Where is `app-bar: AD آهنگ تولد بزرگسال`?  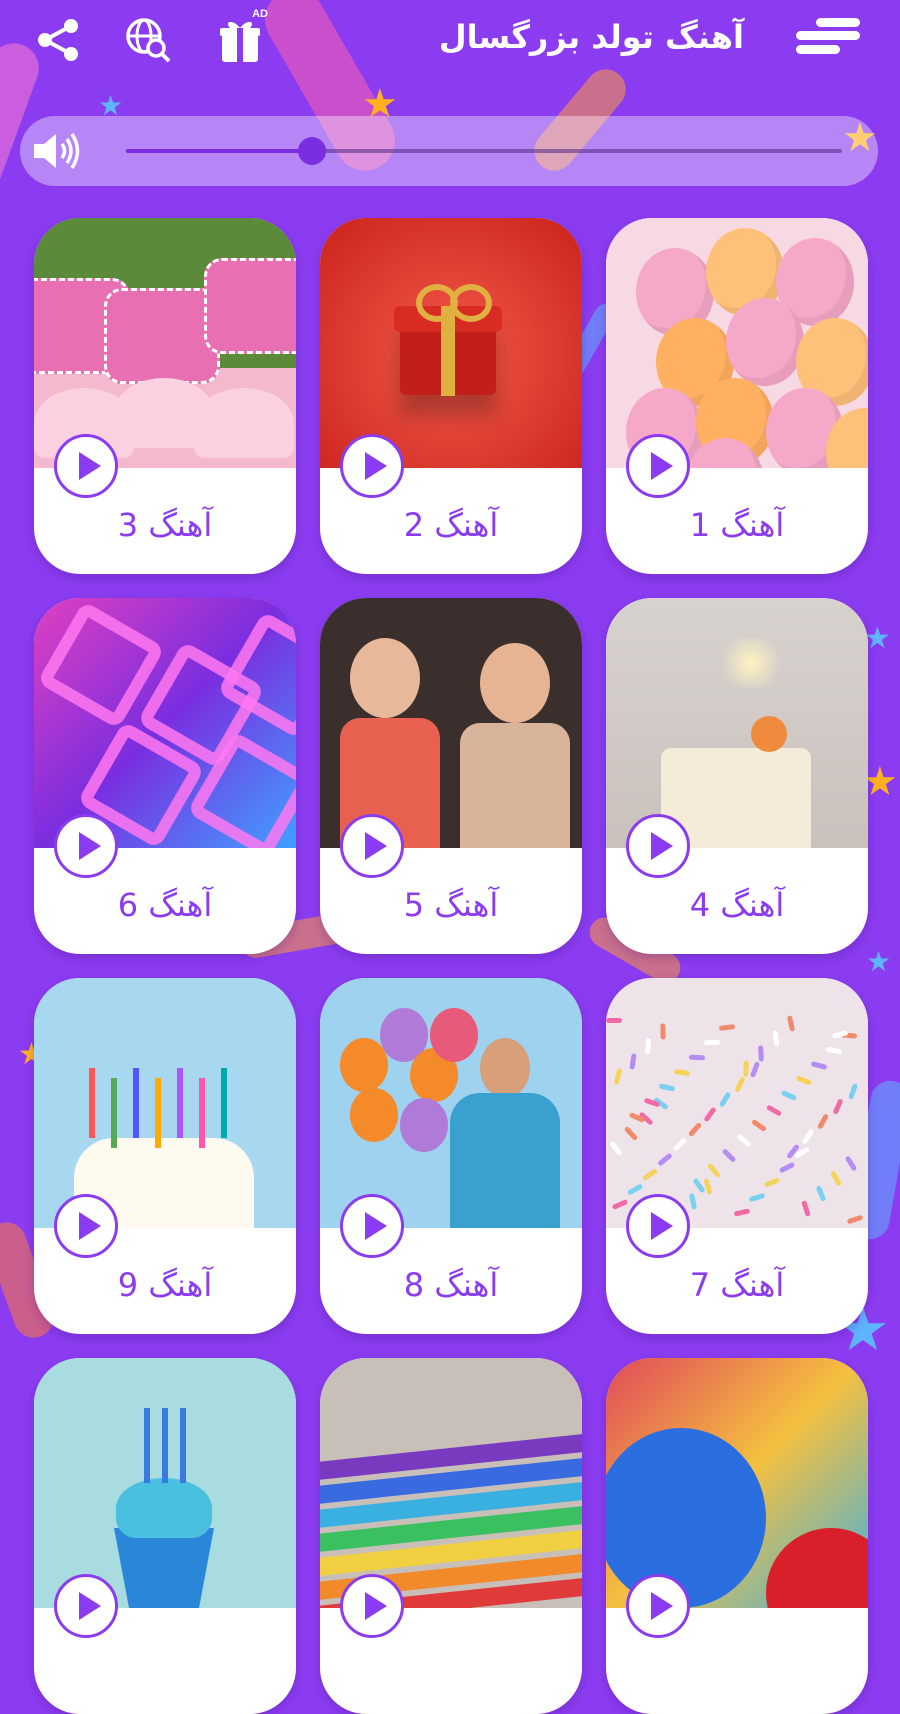 app-bar: AD آهنگ تولد بزرگسال is located at coordinates (450, 40).